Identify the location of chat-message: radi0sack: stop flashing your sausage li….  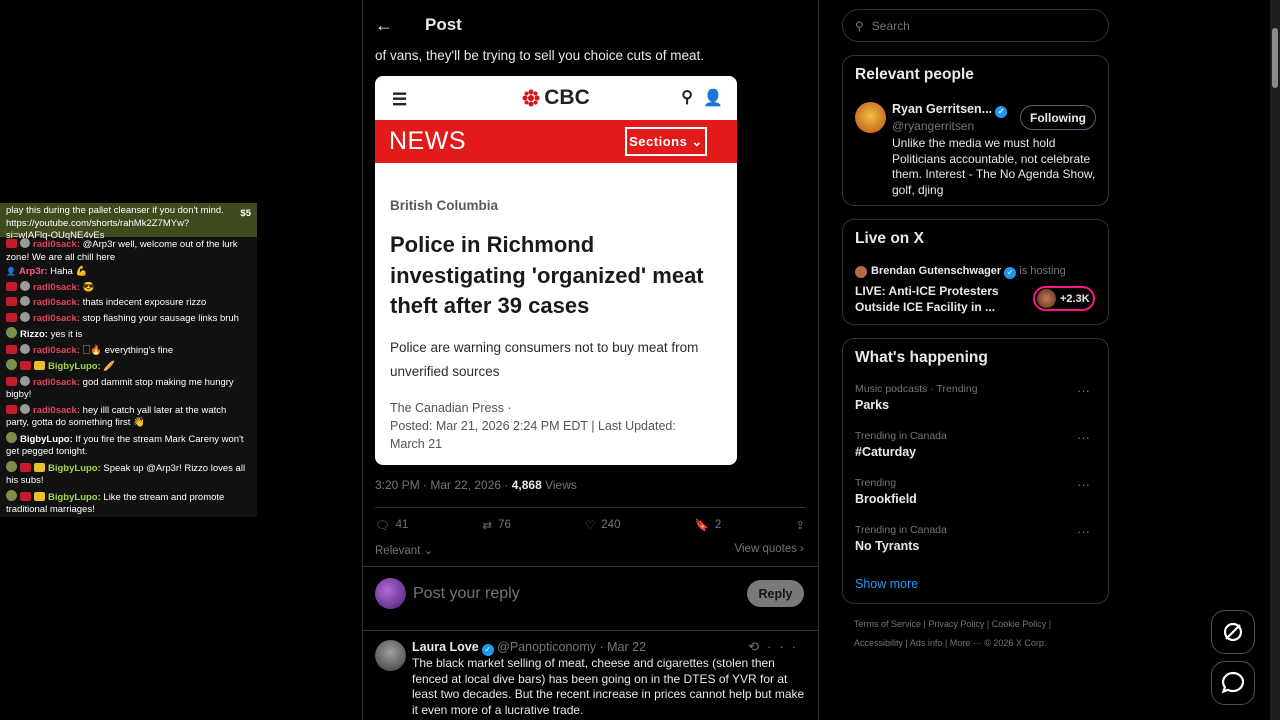
(128, 319).